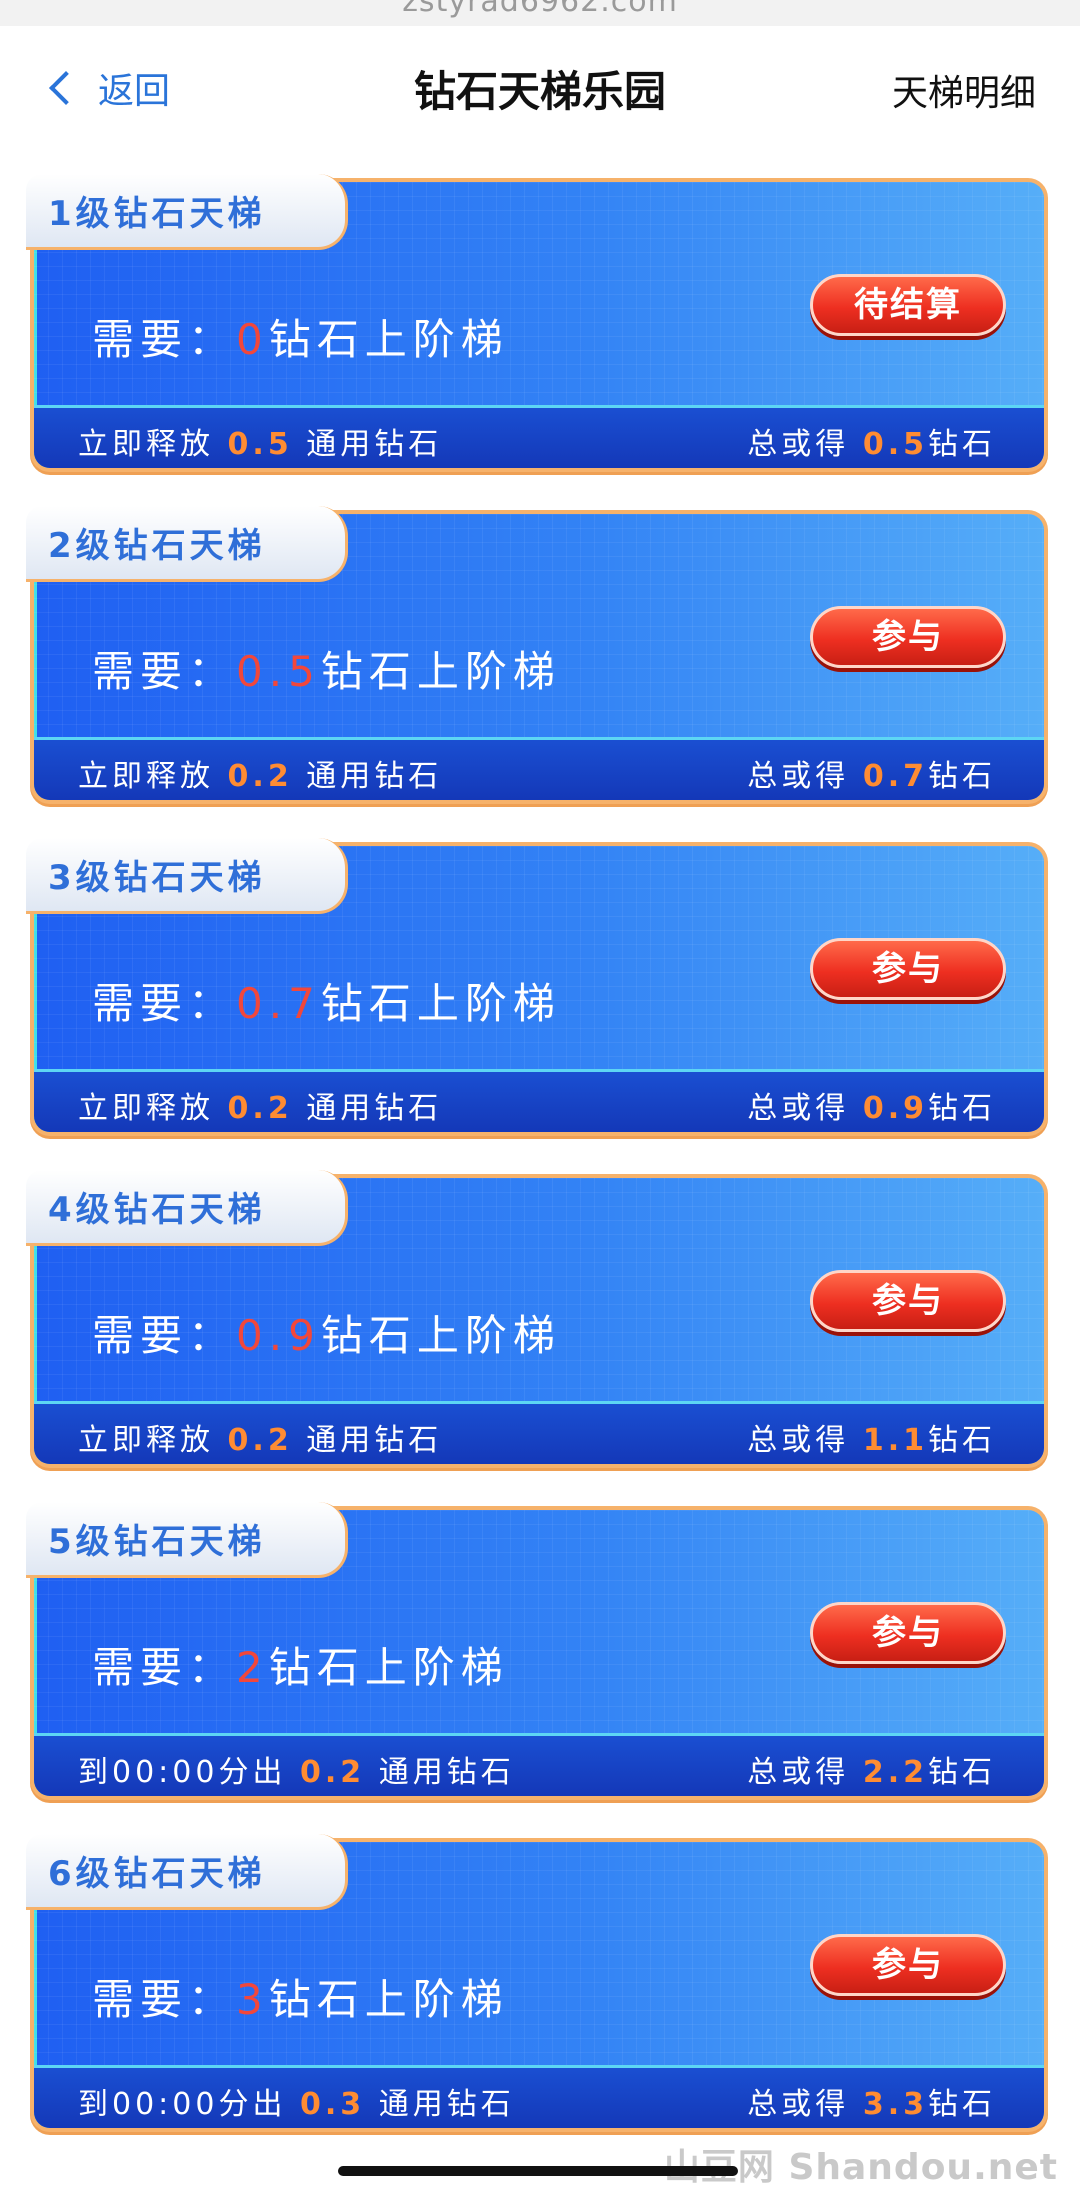  I want to click on watermark: 山豆网 Shandou.net, so click(860, 2167).